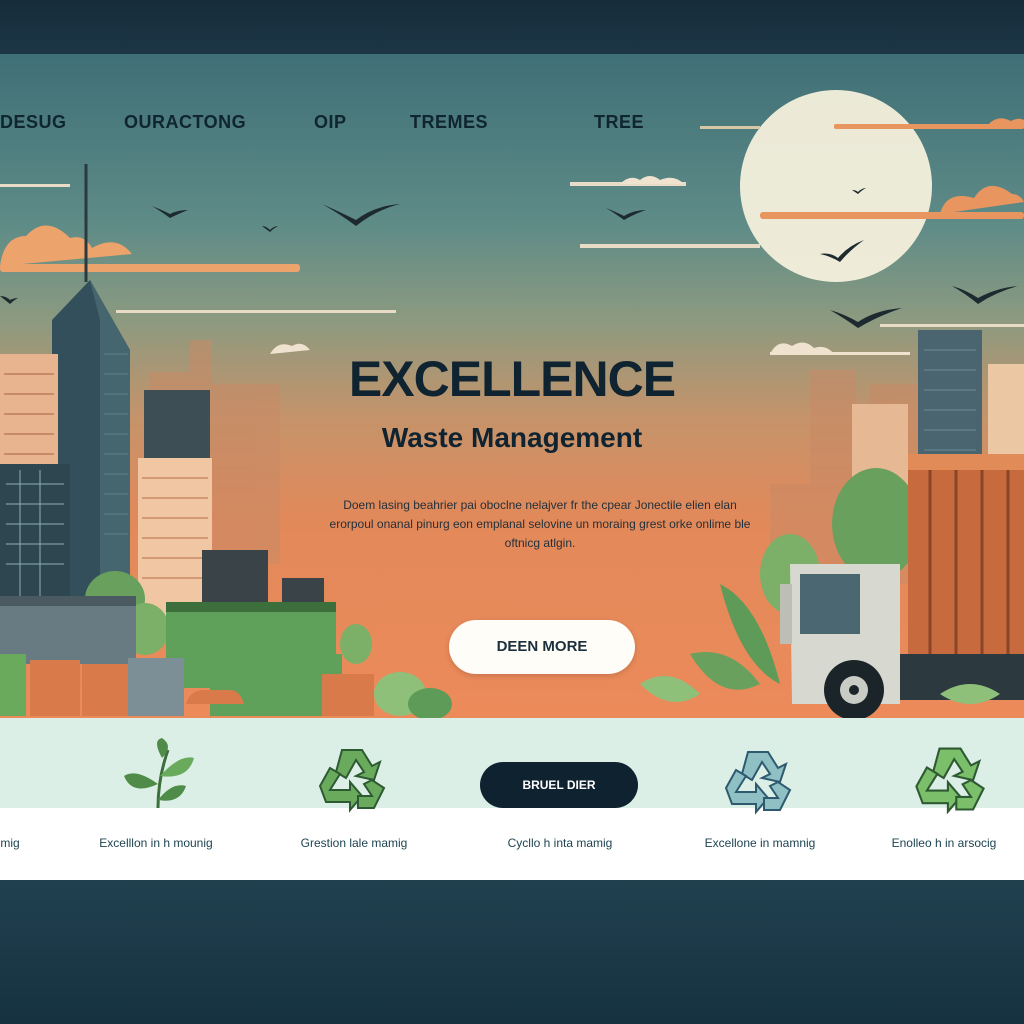 The image size is (1024, 1024). I want to click on learn-more-button: DEEN MORE, so click(542, 647).